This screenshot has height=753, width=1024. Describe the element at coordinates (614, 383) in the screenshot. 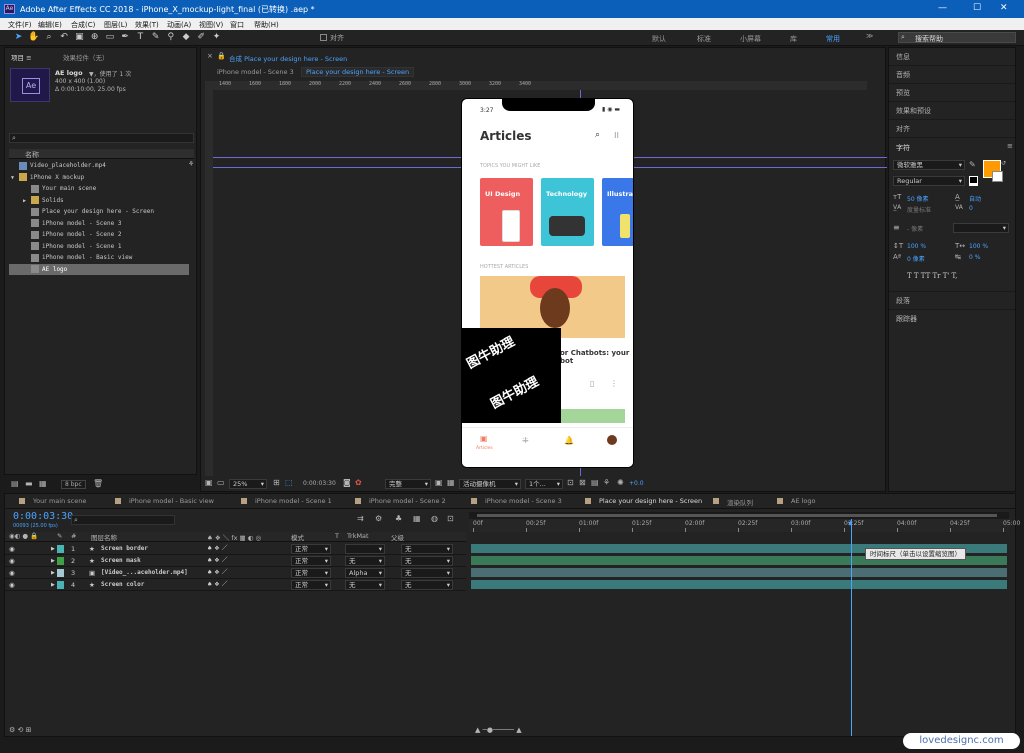

I see `more-icon: ⋮` at that location.